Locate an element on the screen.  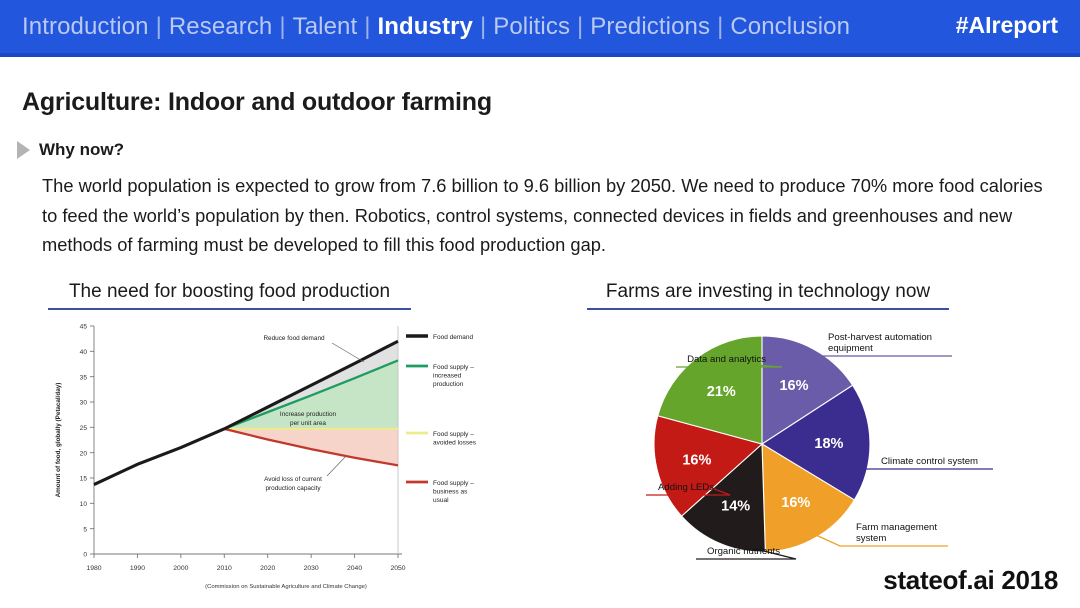
left-panel-heading: The need for boosting food production is located at coordinates (229, 295).